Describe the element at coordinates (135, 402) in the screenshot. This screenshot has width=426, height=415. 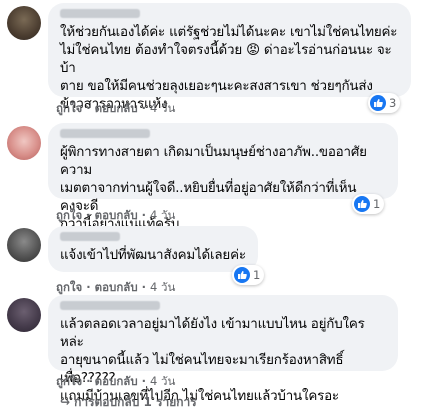
I see `replies-label: การตอบกลับ 1 รายการ` at that location.